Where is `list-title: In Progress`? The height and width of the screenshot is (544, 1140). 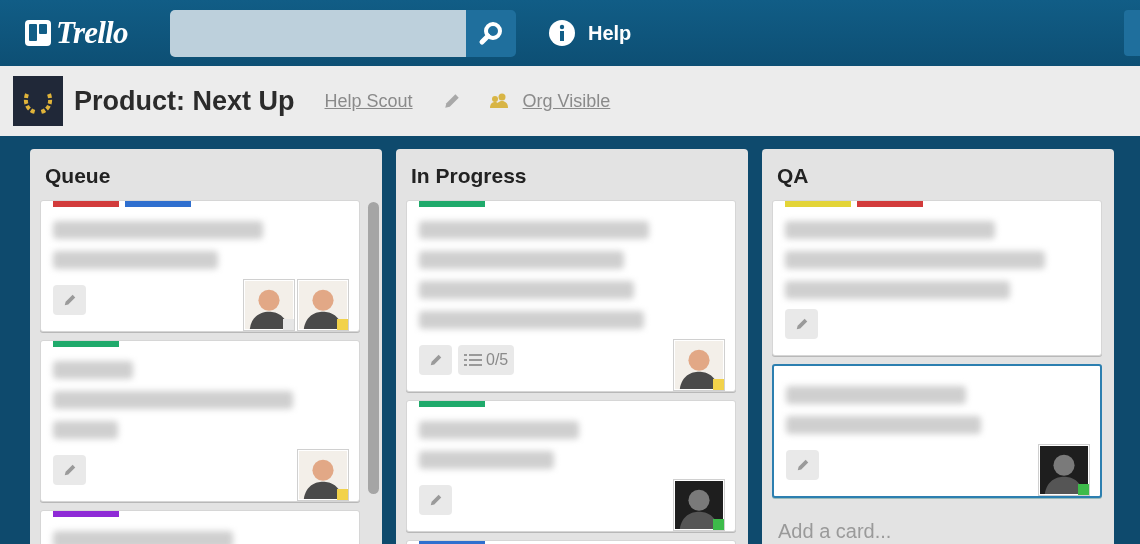 list-title: In Progress is located at coordinates (469, 176).